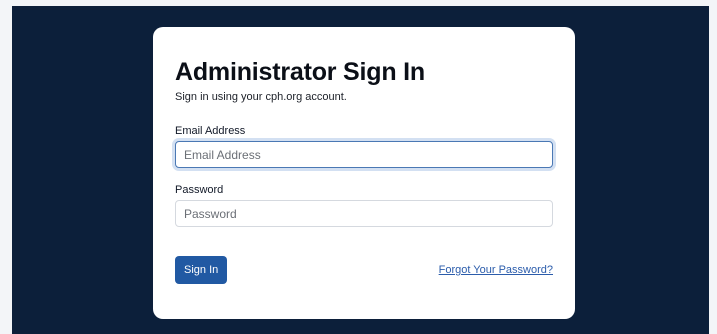 This screenshot has height=334, width=717. Describe the element at coordinates (496, 270) in the screenshot. I see `forgot-password-link: Forgot Your Password?` at that location.